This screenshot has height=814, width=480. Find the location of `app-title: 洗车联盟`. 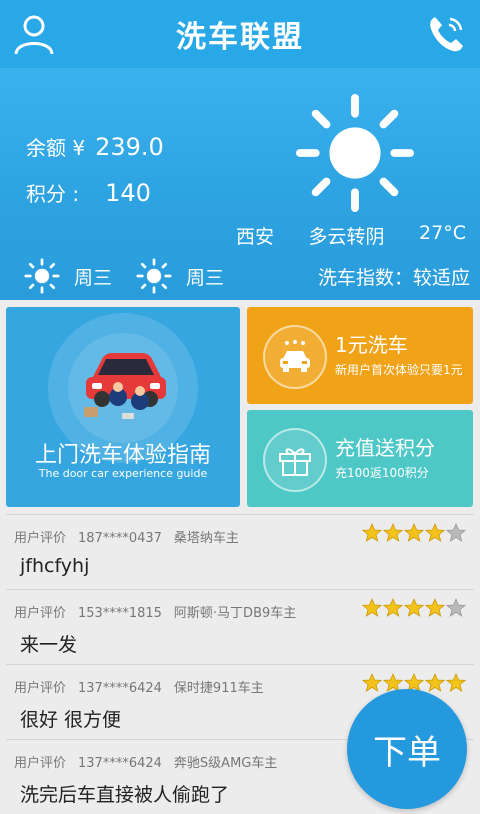

app-title: 洗车联盟 is located at coordinates (240, 37).